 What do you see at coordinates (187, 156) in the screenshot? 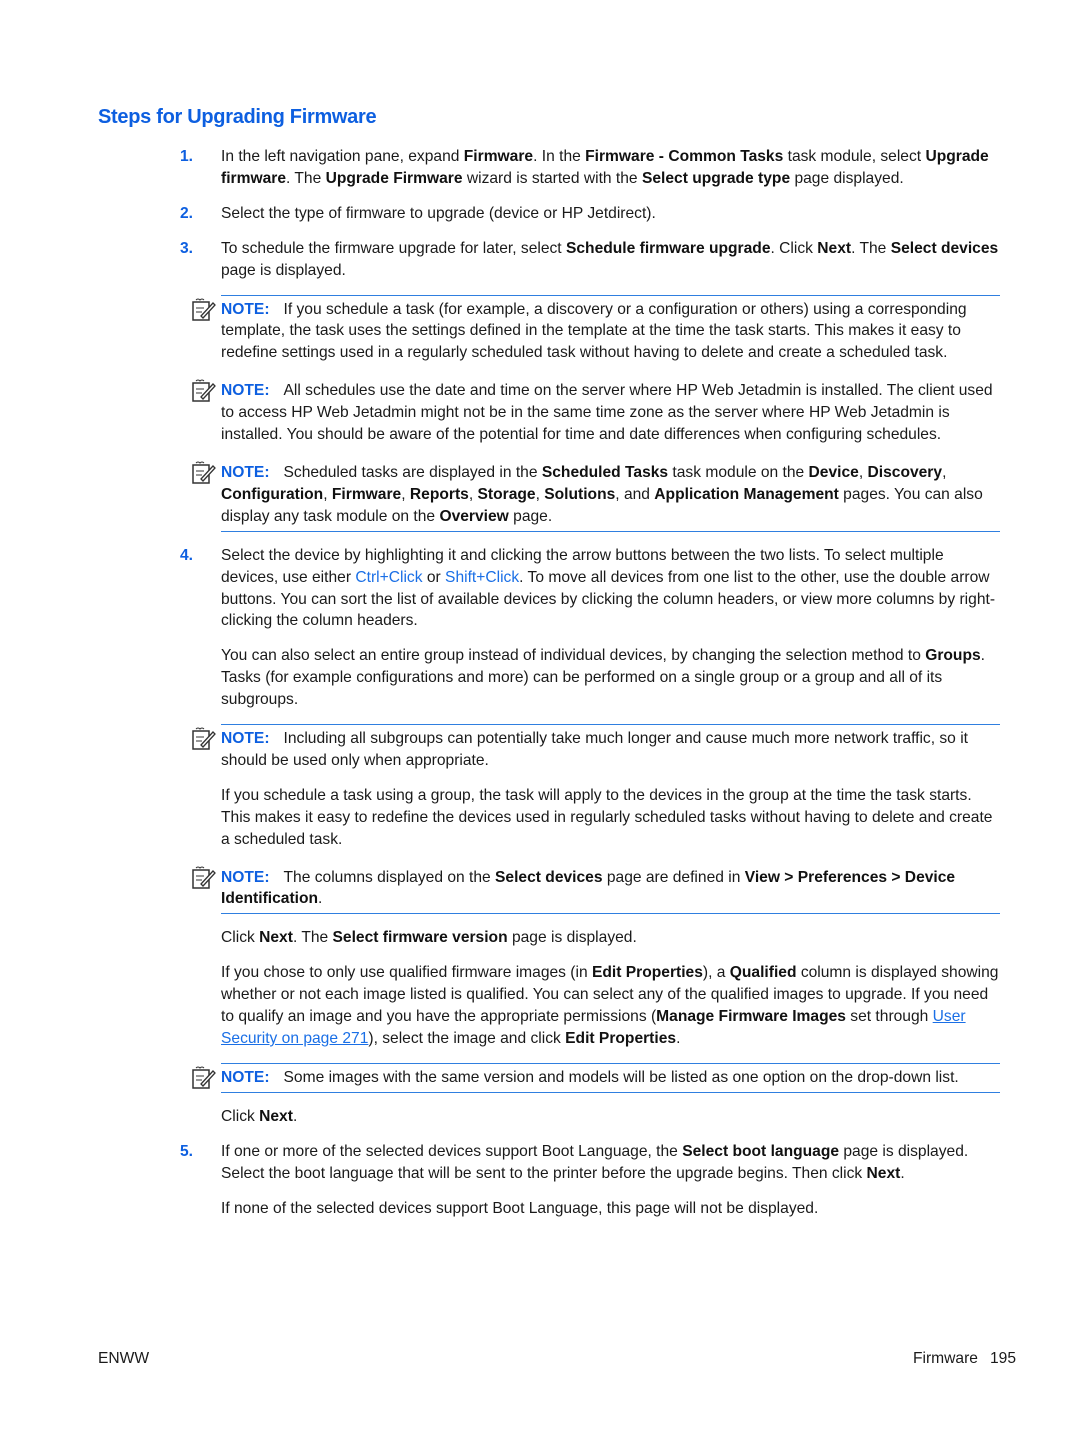
I see `step-number: 1.` at bounding box center [187, 156].